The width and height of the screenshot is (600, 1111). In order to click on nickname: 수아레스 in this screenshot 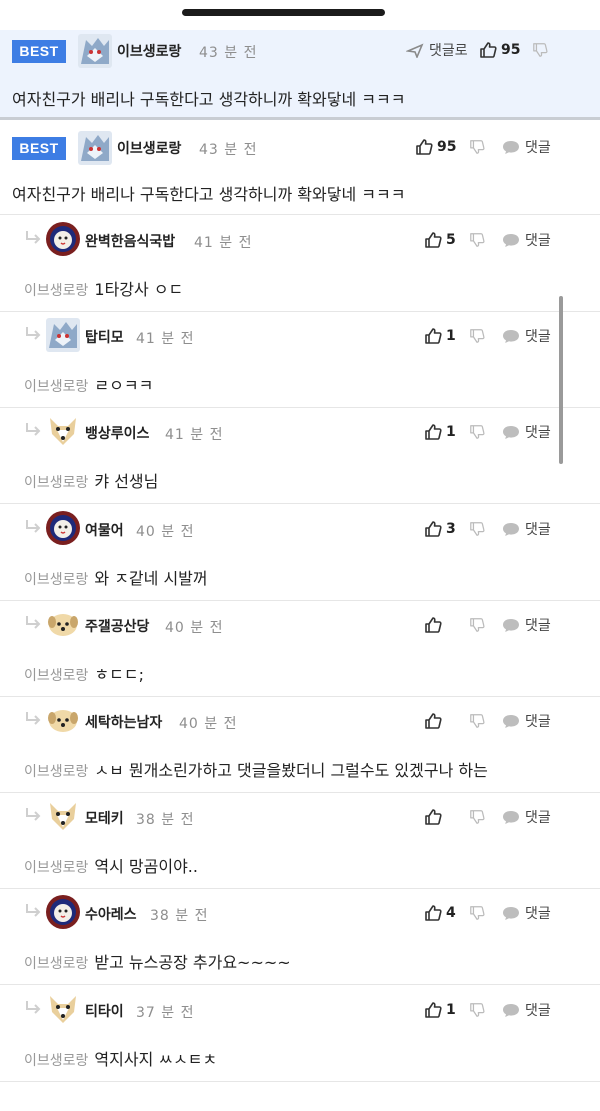, I will do `click(111, 914)`.